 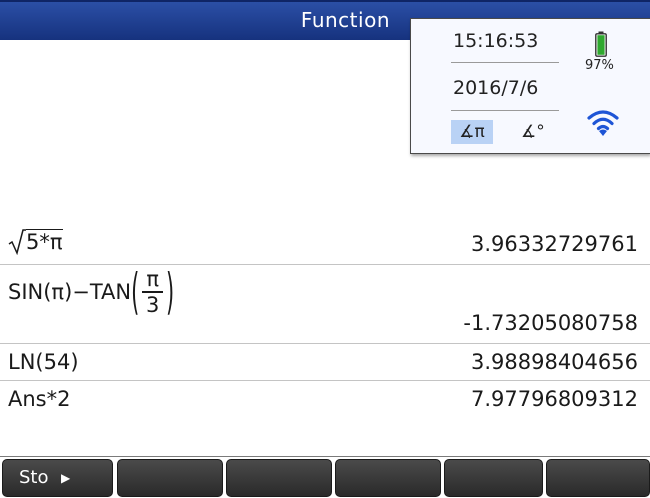 What do you see at coordinates (603, 123) in the screenshot?
I see `wifi-icon` at bounding box center [603, 123].